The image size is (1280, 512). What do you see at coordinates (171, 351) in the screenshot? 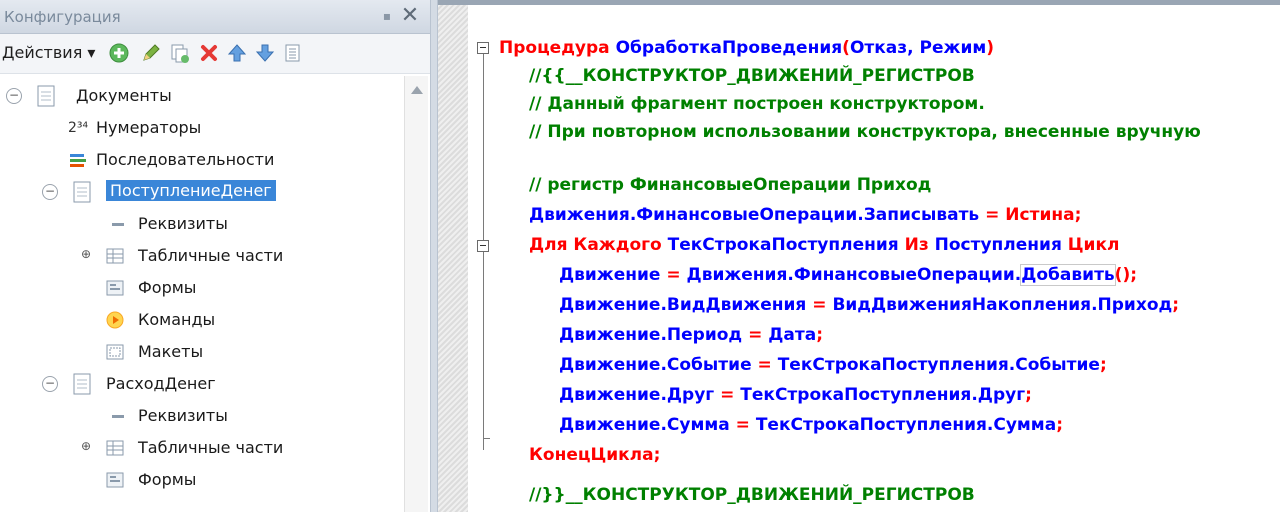
I see `tree-item-label: Макеты` at bounding box center [171, 351].